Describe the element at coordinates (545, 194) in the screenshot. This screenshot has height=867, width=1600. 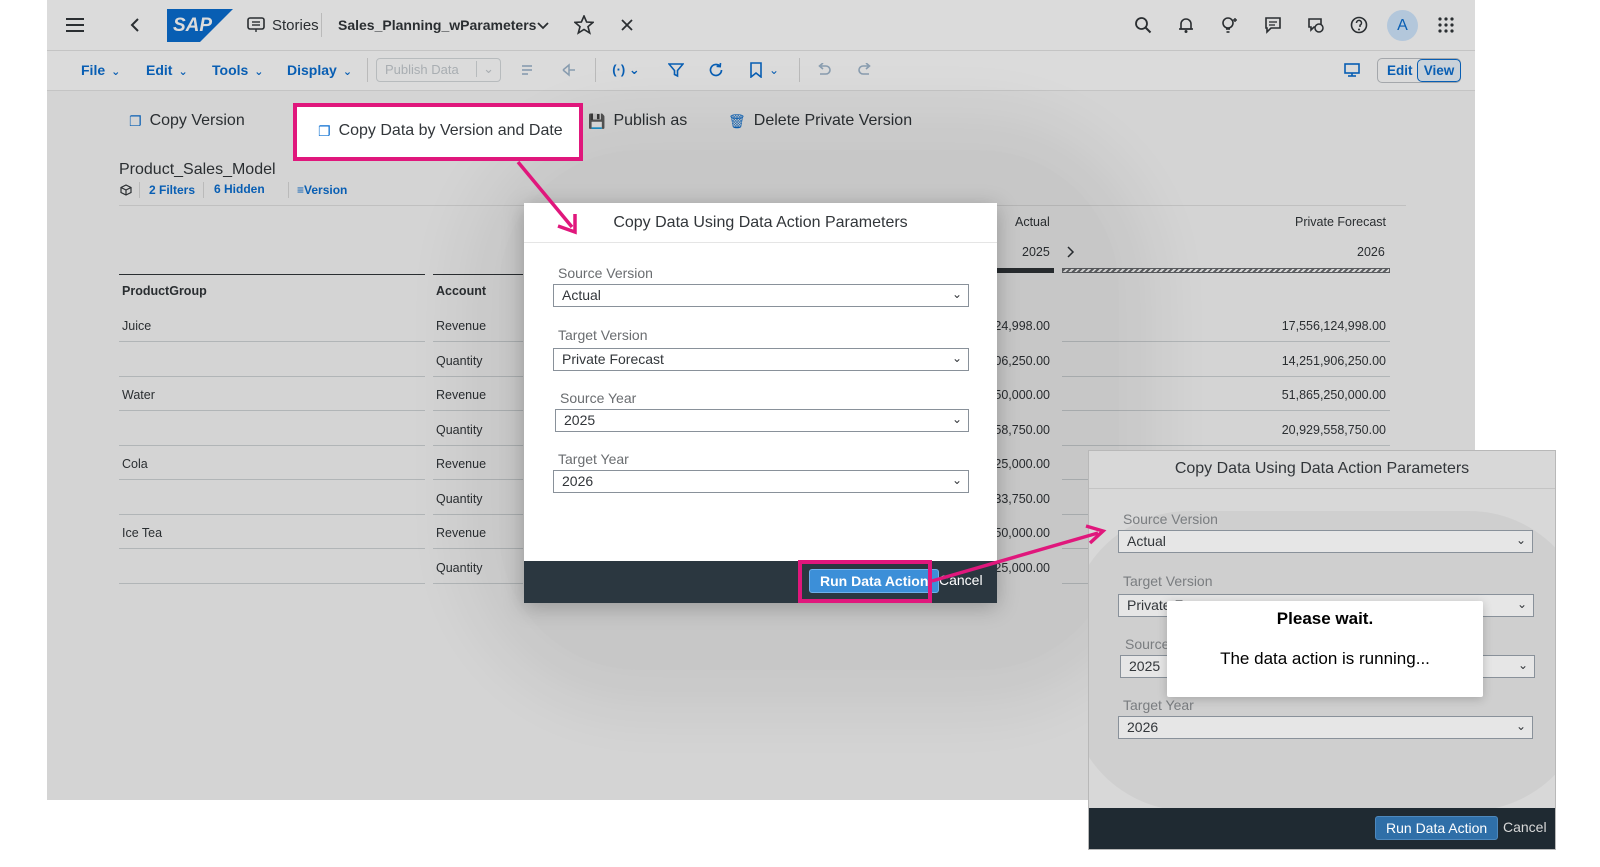
I see `arrow-to-dialog` at that location.